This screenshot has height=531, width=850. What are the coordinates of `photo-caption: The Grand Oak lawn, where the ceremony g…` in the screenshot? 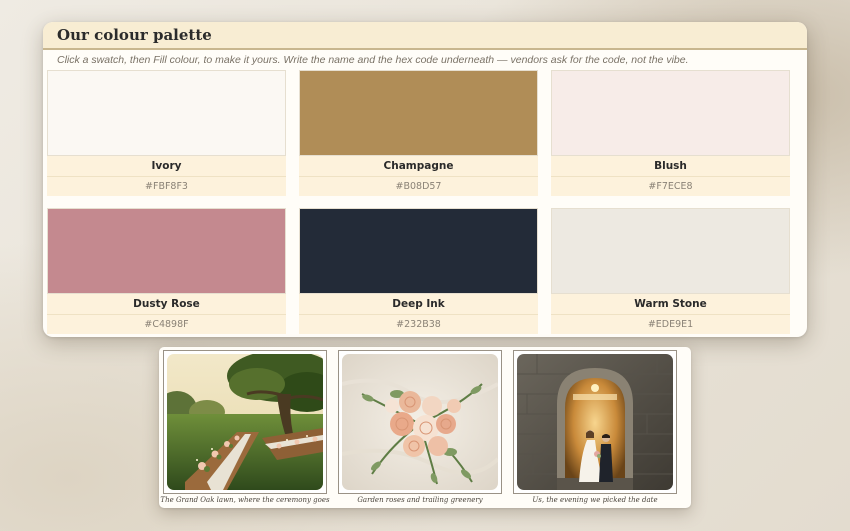 It's located at (245, 500).